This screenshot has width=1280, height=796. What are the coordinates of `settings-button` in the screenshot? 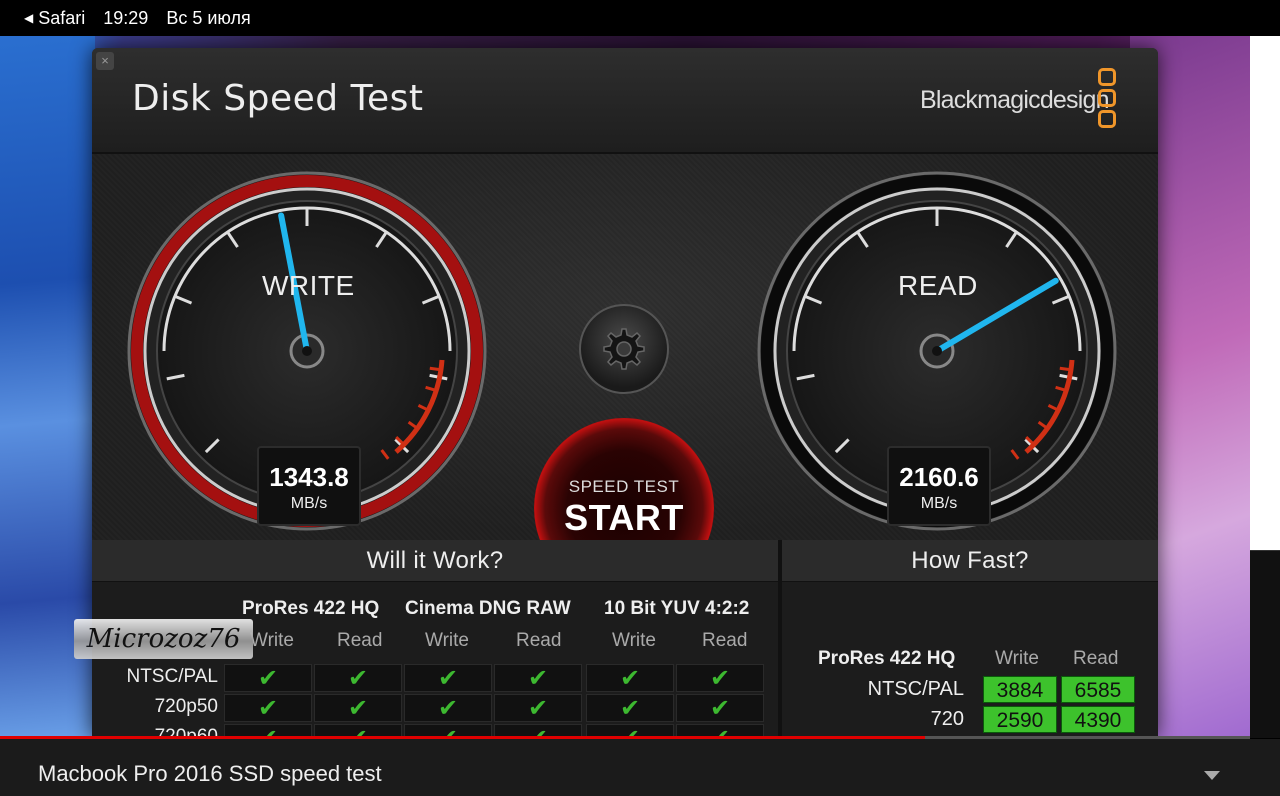 It's located at (624, 349).